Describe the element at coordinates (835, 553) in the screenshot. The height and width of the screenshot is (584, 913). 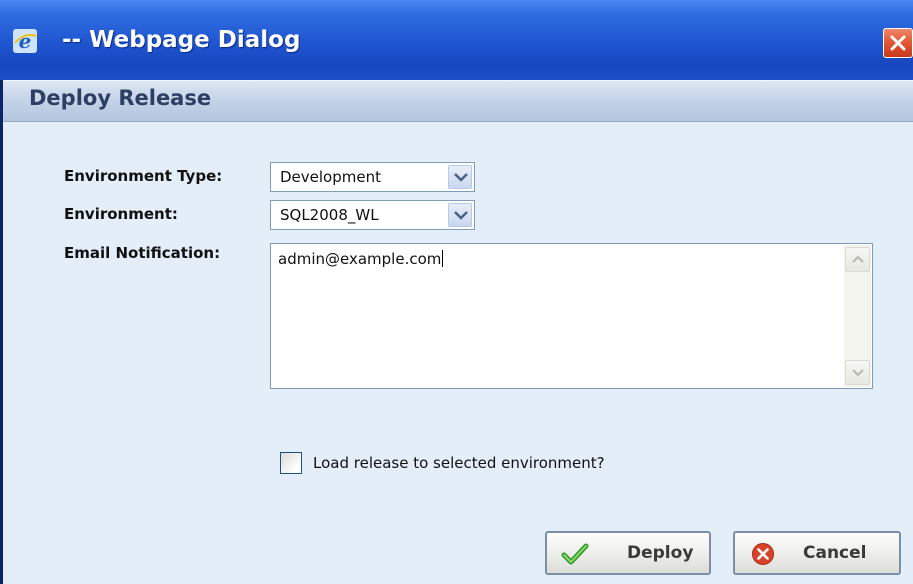
I see `cancel-label: Cancel` at that location.